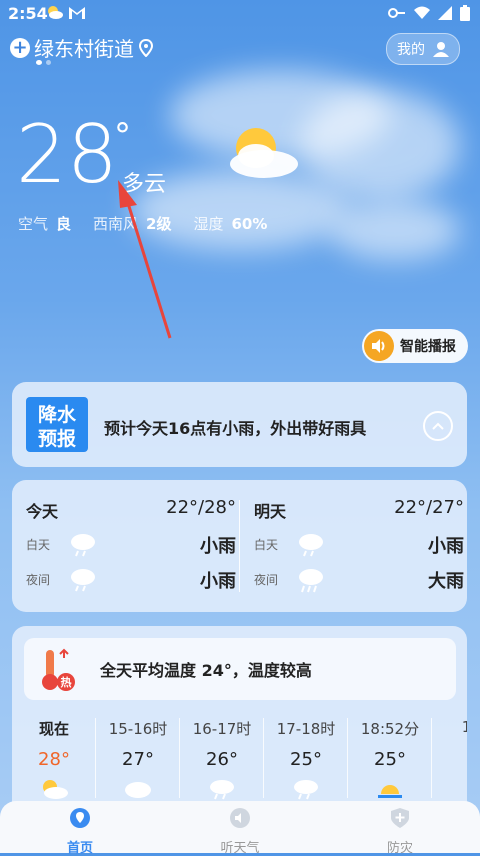 The width and height of the screenshot is (480, 856). What do you see at coordinates (400, 818) in the screenshot?
I see `shield-plus-icon` at bounding box center [400, 818].